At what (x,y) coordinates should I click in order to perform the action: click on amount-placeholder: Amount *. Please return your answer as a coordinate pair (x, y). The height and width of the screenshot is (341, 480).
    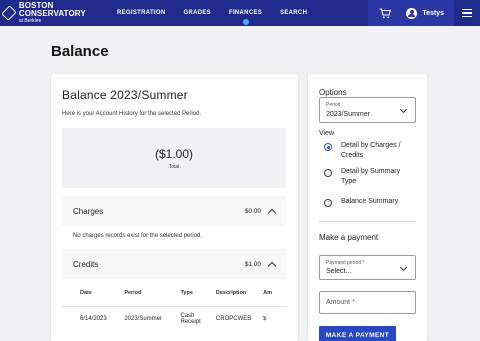
    Looking at the image, I should click on (340, 302).